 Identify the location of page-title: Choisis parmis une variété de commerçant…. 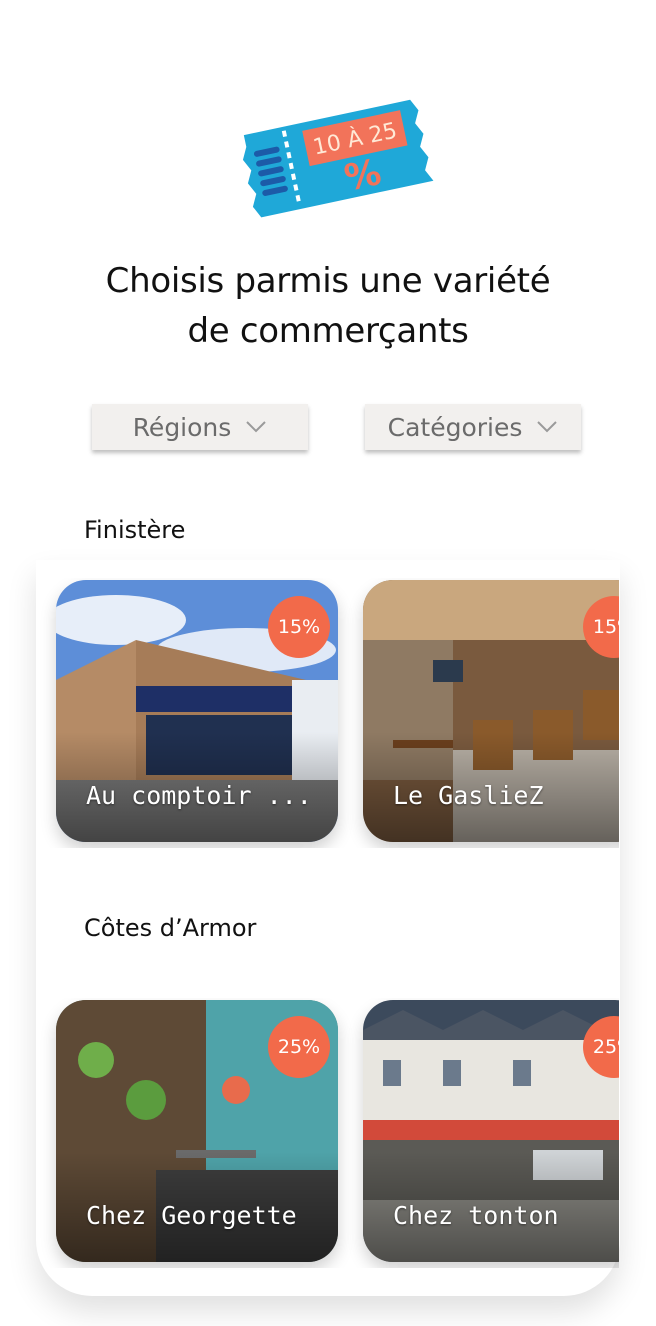
(328, 306).